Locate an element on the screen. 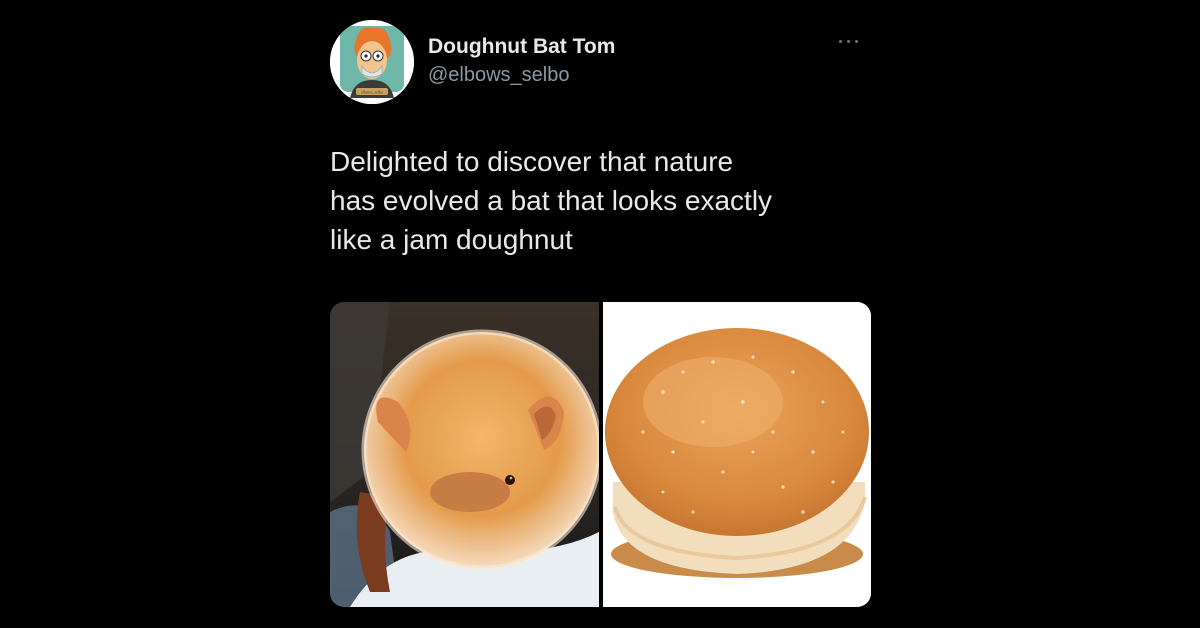 The image size is (1200, 628). cartoon-avatar-icon: elbows_selbo is located at coordinates (372, 62).